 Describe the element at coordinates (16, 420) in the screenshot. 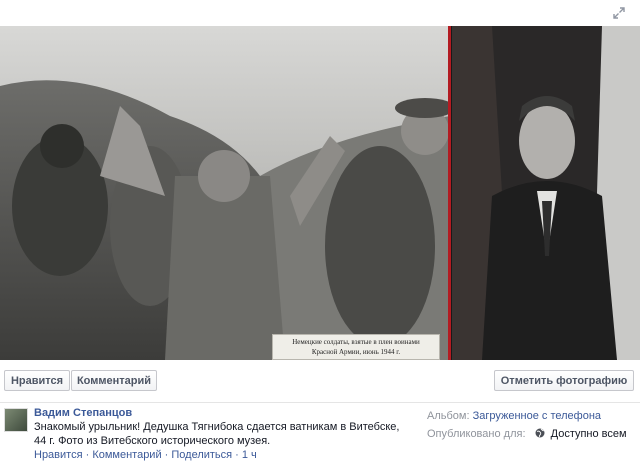

I see `avatar` at that location.